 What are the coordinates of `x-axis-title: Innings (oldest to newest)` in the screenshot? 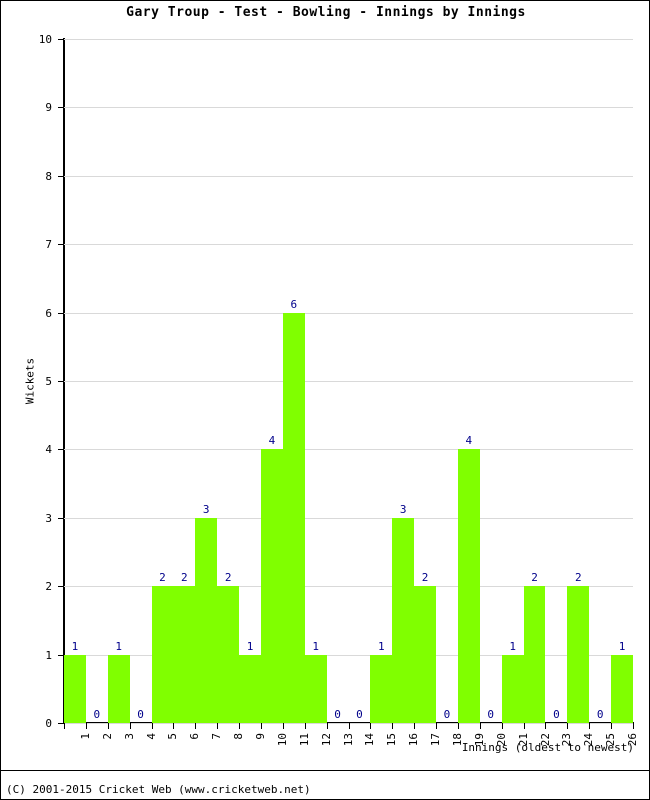 It's located at (547, 747).